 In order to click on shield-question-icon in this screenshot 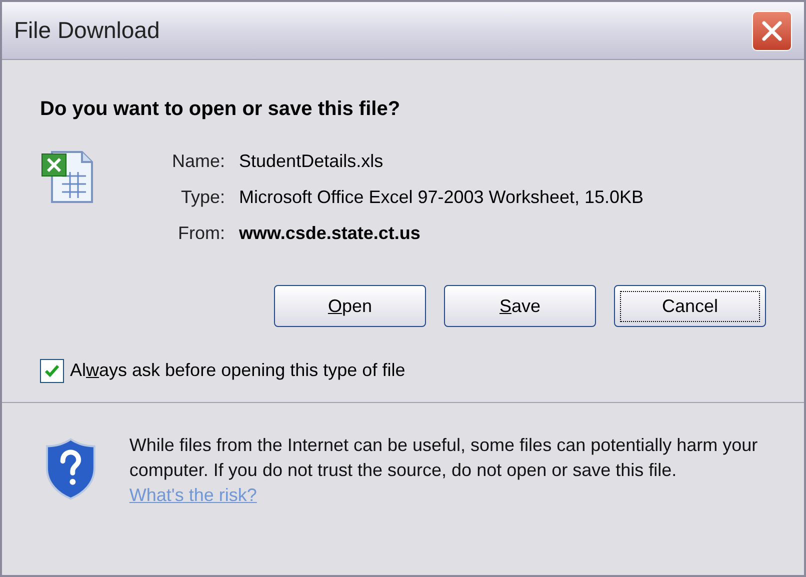, I will do `click(71, 469)`.